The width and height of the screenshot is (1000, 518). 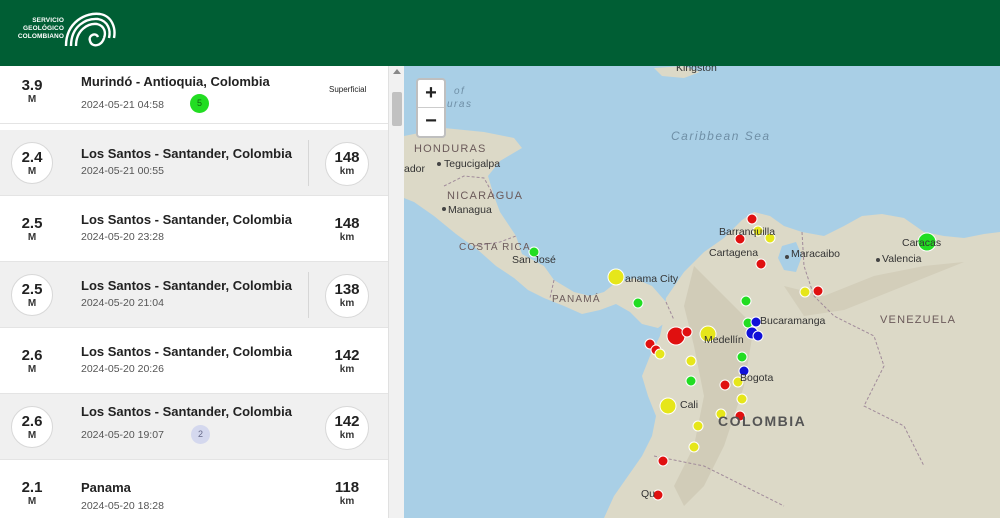 I want to click on felt-count-badge: 2, so click(x=200, y=434).